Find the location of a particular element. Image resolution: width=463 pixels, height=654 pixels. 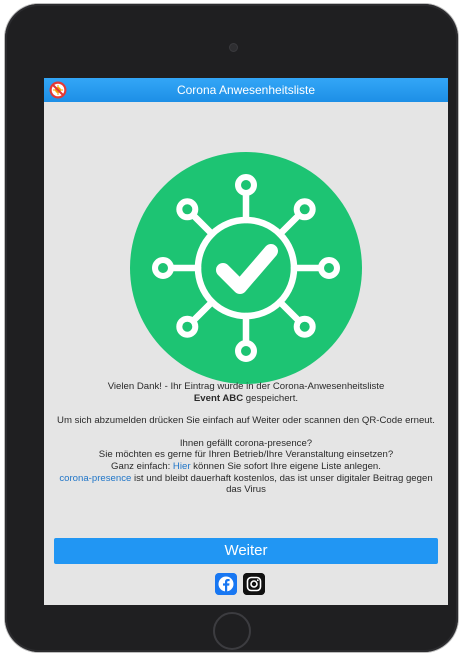

social-links is located at coordinates (246, 584).